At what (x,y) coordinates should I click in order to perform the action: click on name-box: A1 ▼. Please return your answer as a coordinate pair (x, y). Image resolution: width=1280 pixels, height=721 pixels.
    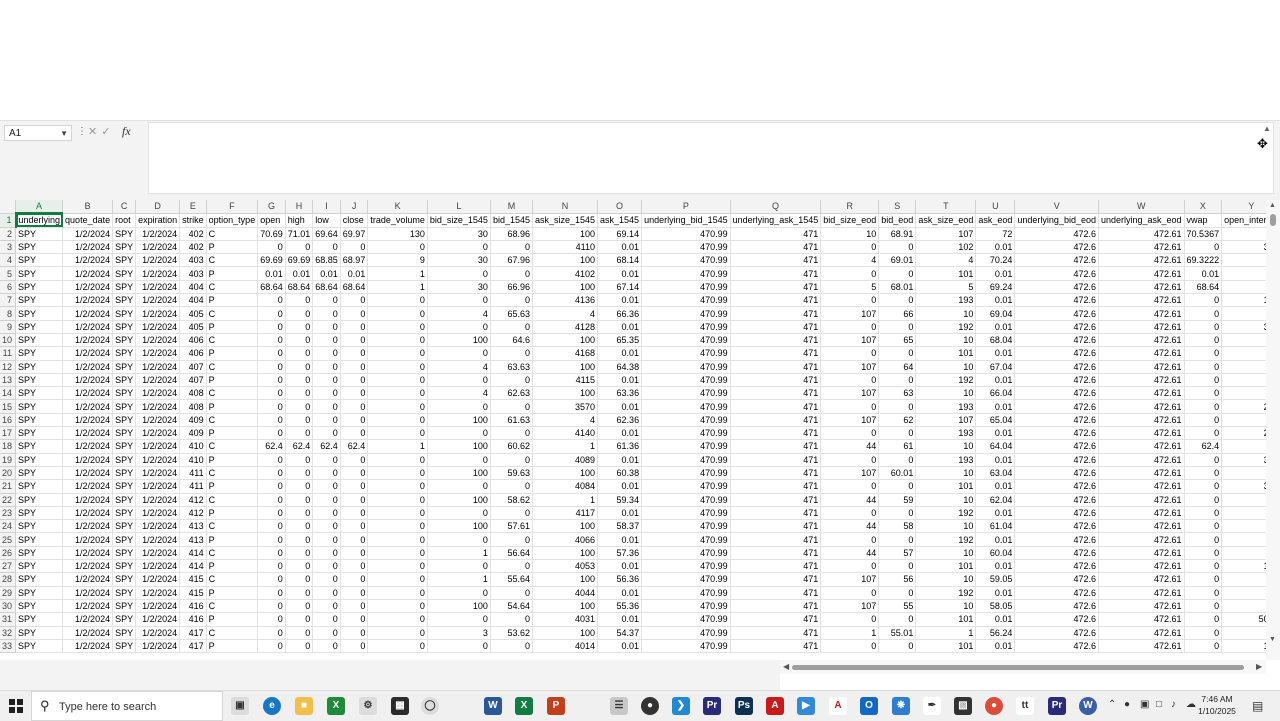
    Looking at the image, I should click on (38, 133).